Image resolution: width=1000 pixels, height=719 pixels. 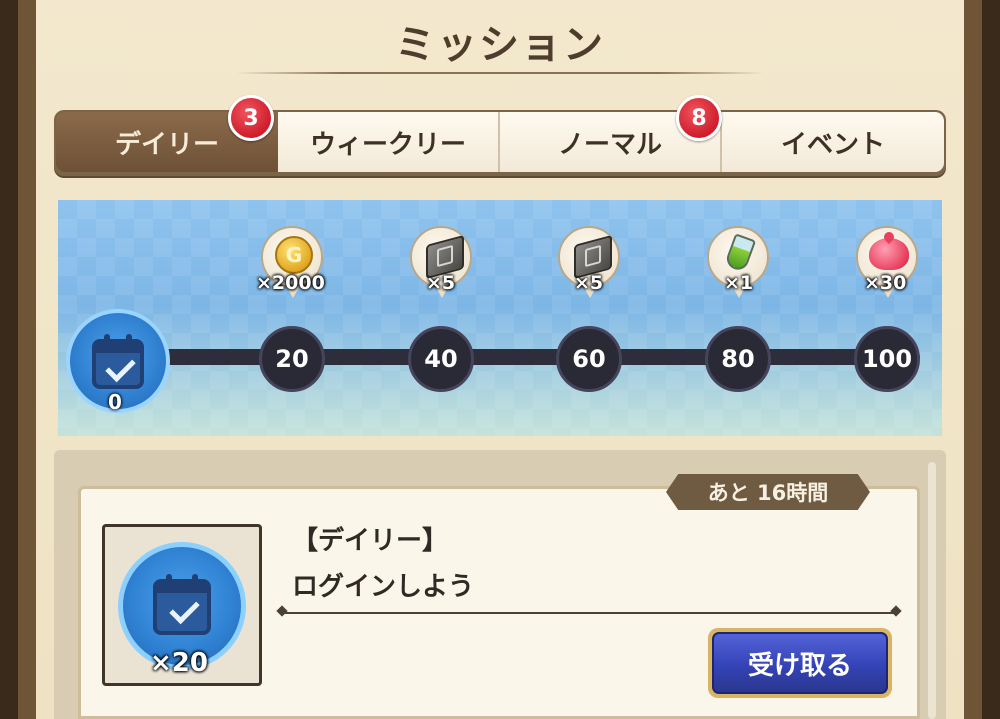 I want to click on title-underline, so click(x=500, y=73).